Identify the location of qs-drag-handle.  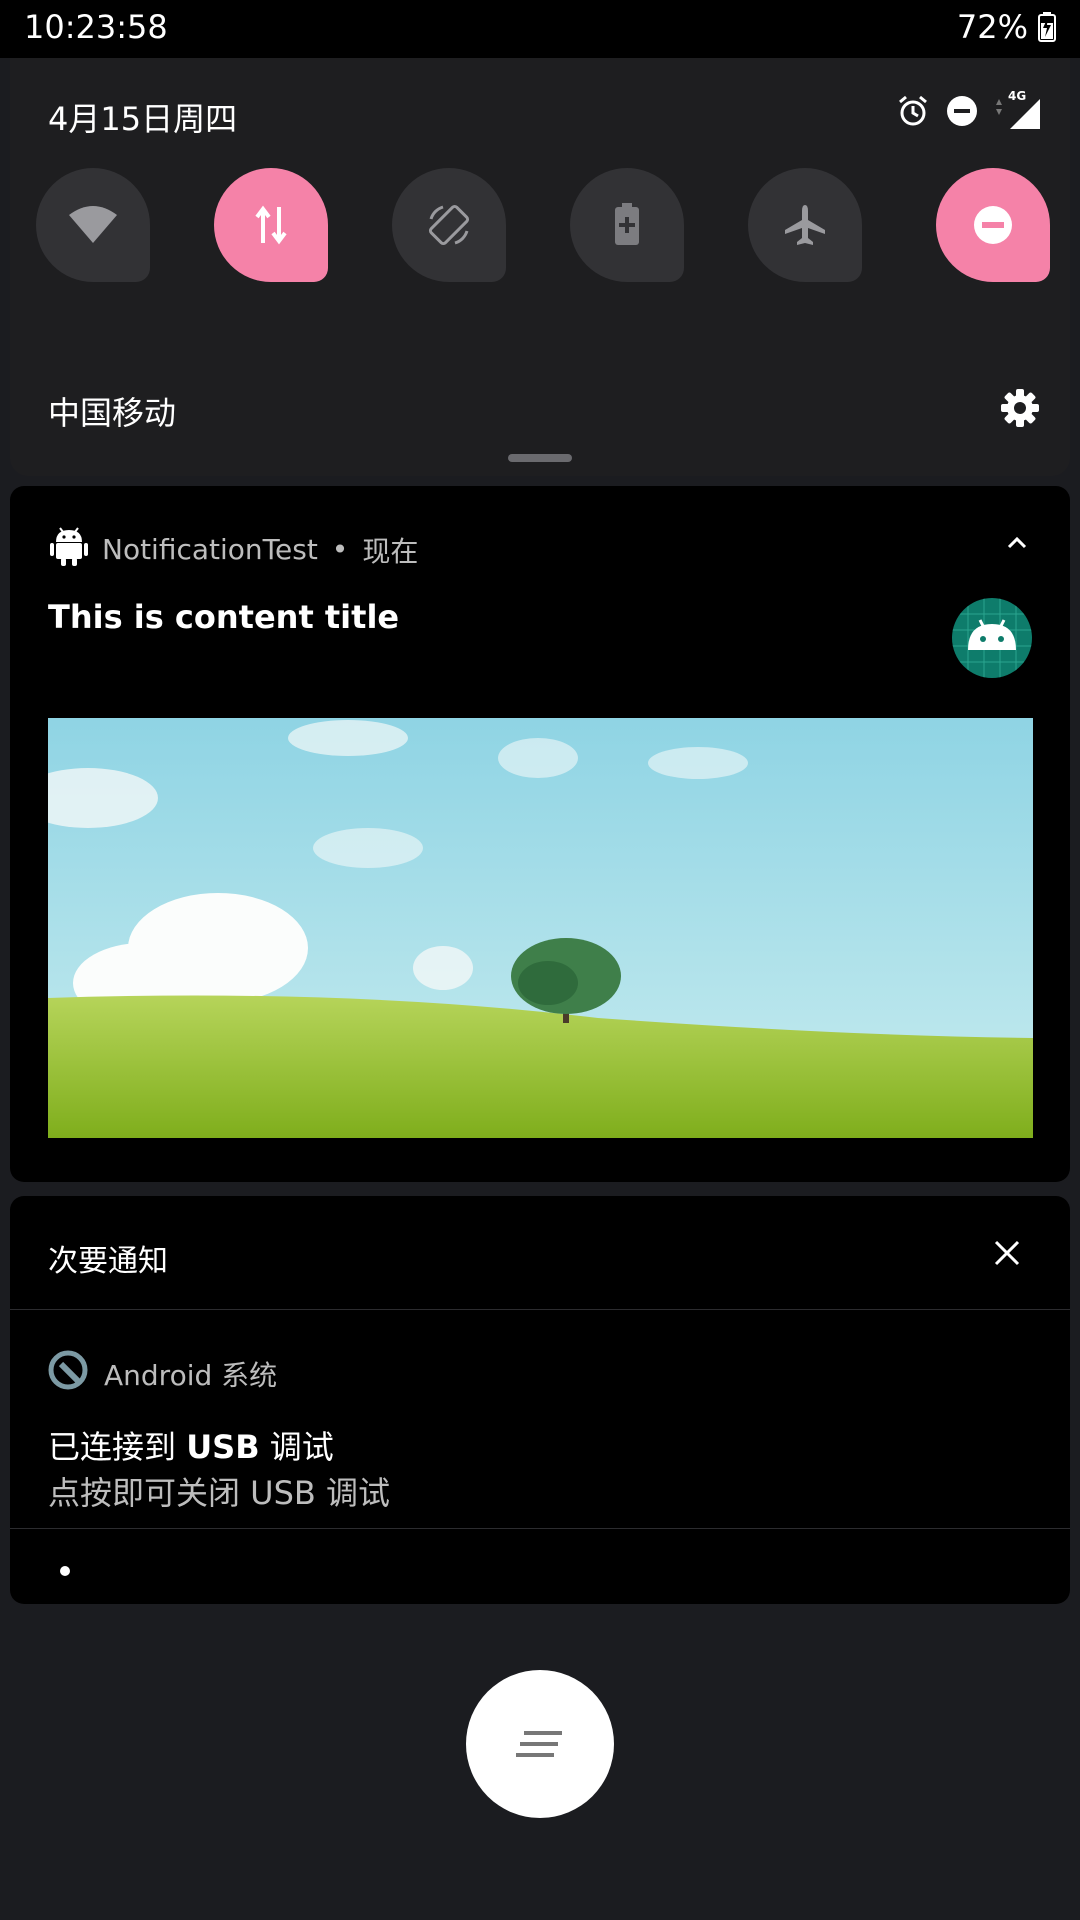
(540, 458).